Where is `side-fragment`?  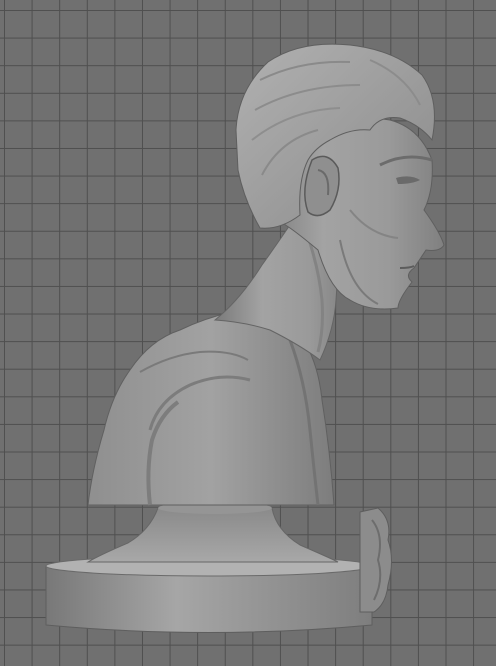
side-fragment is located at coordinates (375, 560).